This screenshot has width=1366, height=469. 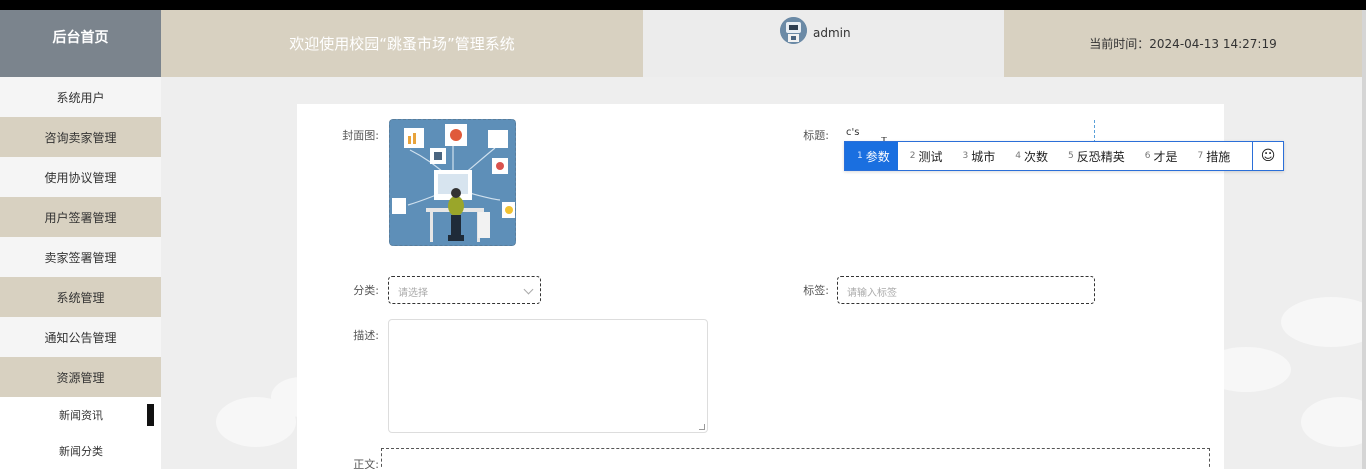 I want to click on chevron-down-icon, so click(x=528, y=289).